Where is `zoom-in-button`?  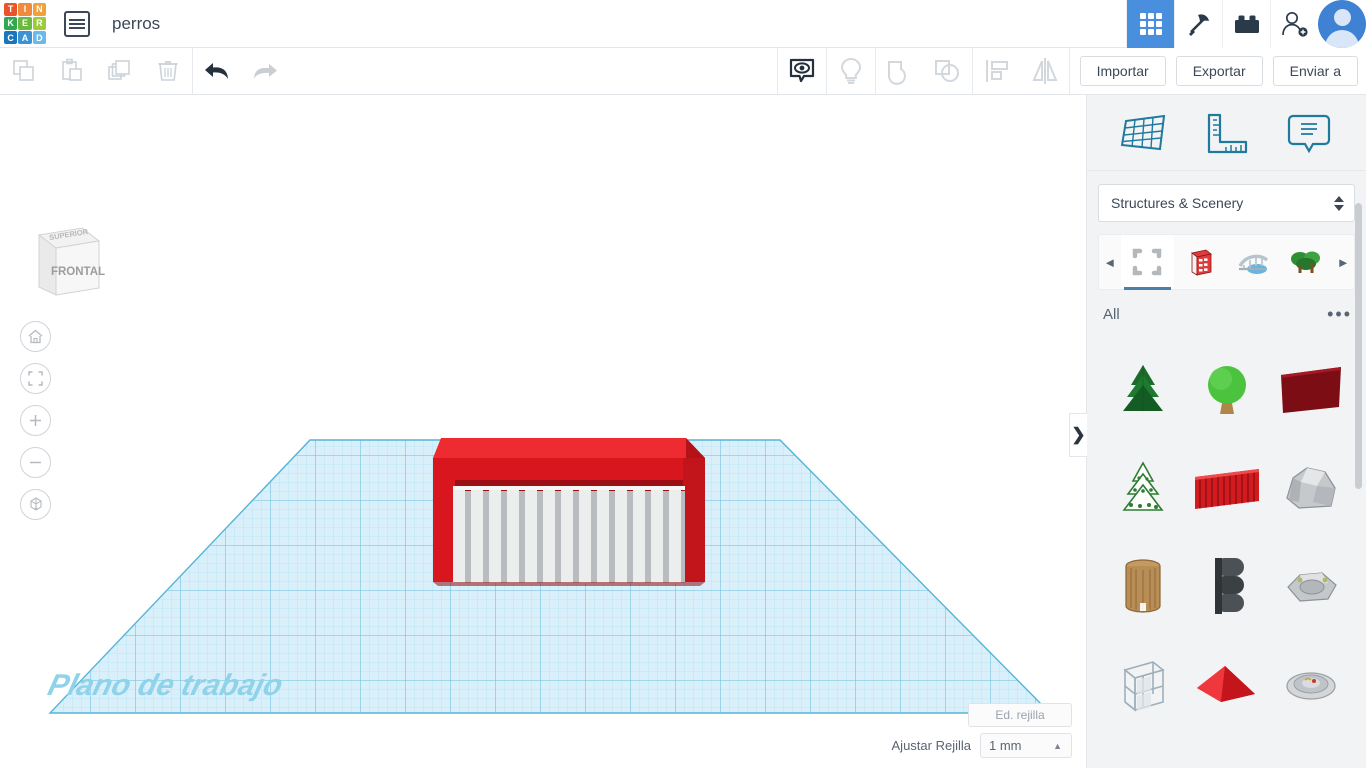 zoom-in-button is located at coordinates (35, 420).